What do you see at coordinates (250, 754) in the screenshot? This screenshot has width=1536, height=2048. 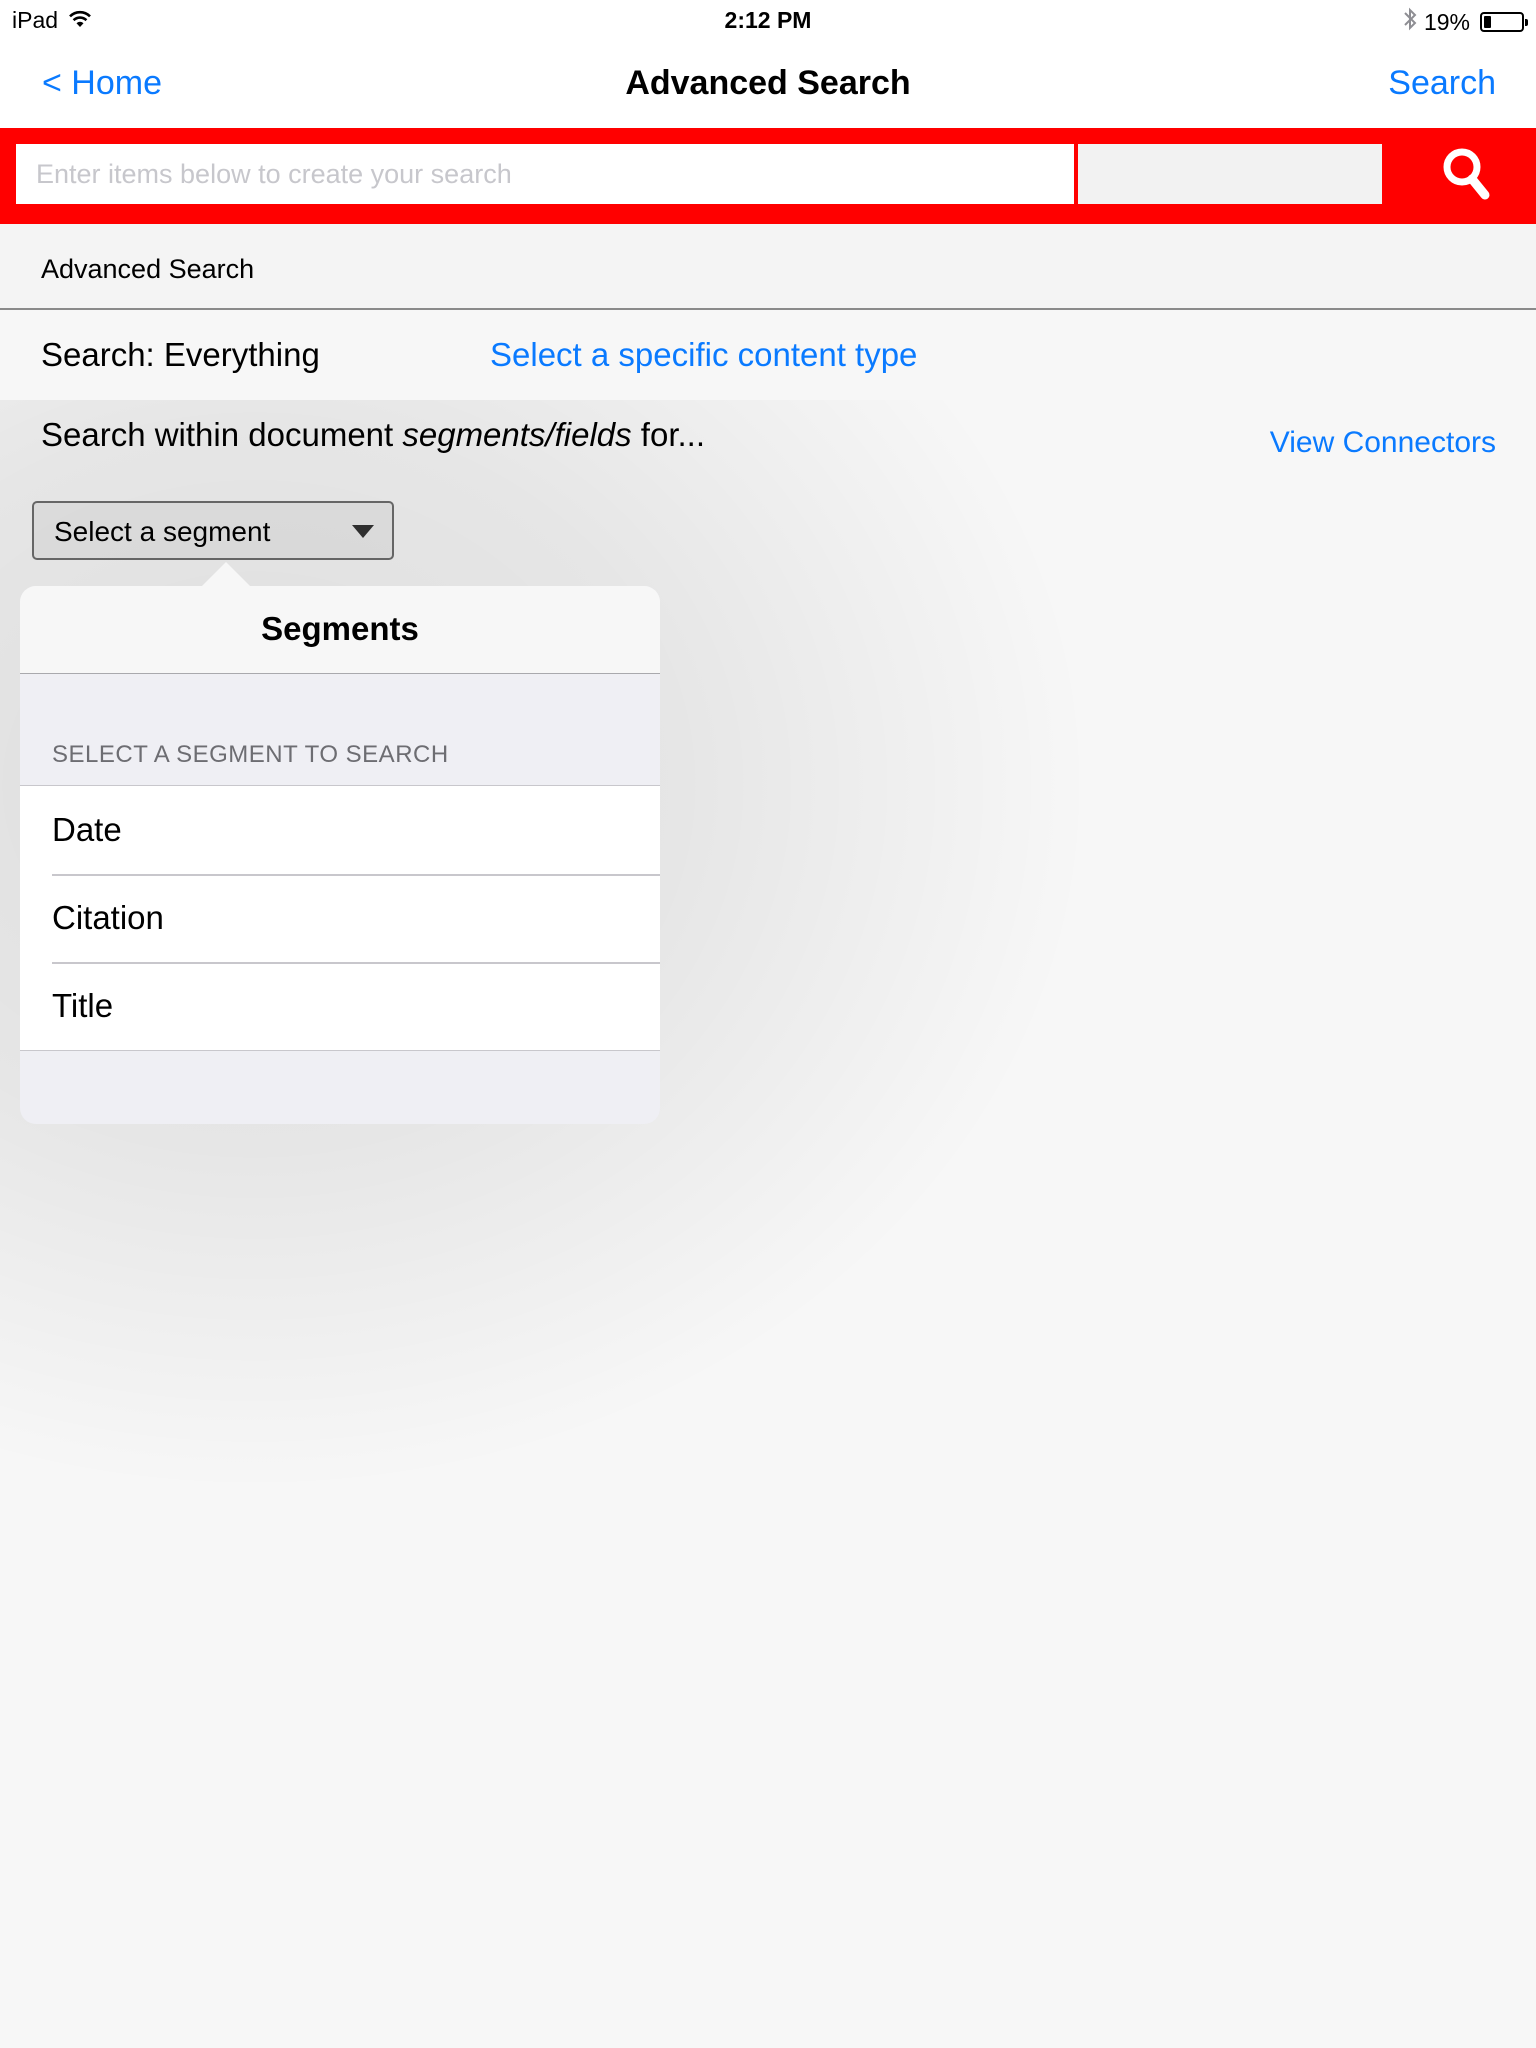 I see `popover-section-label: SELECT A SEGMENT TO SEARCH` at bounding box center [250, 754].